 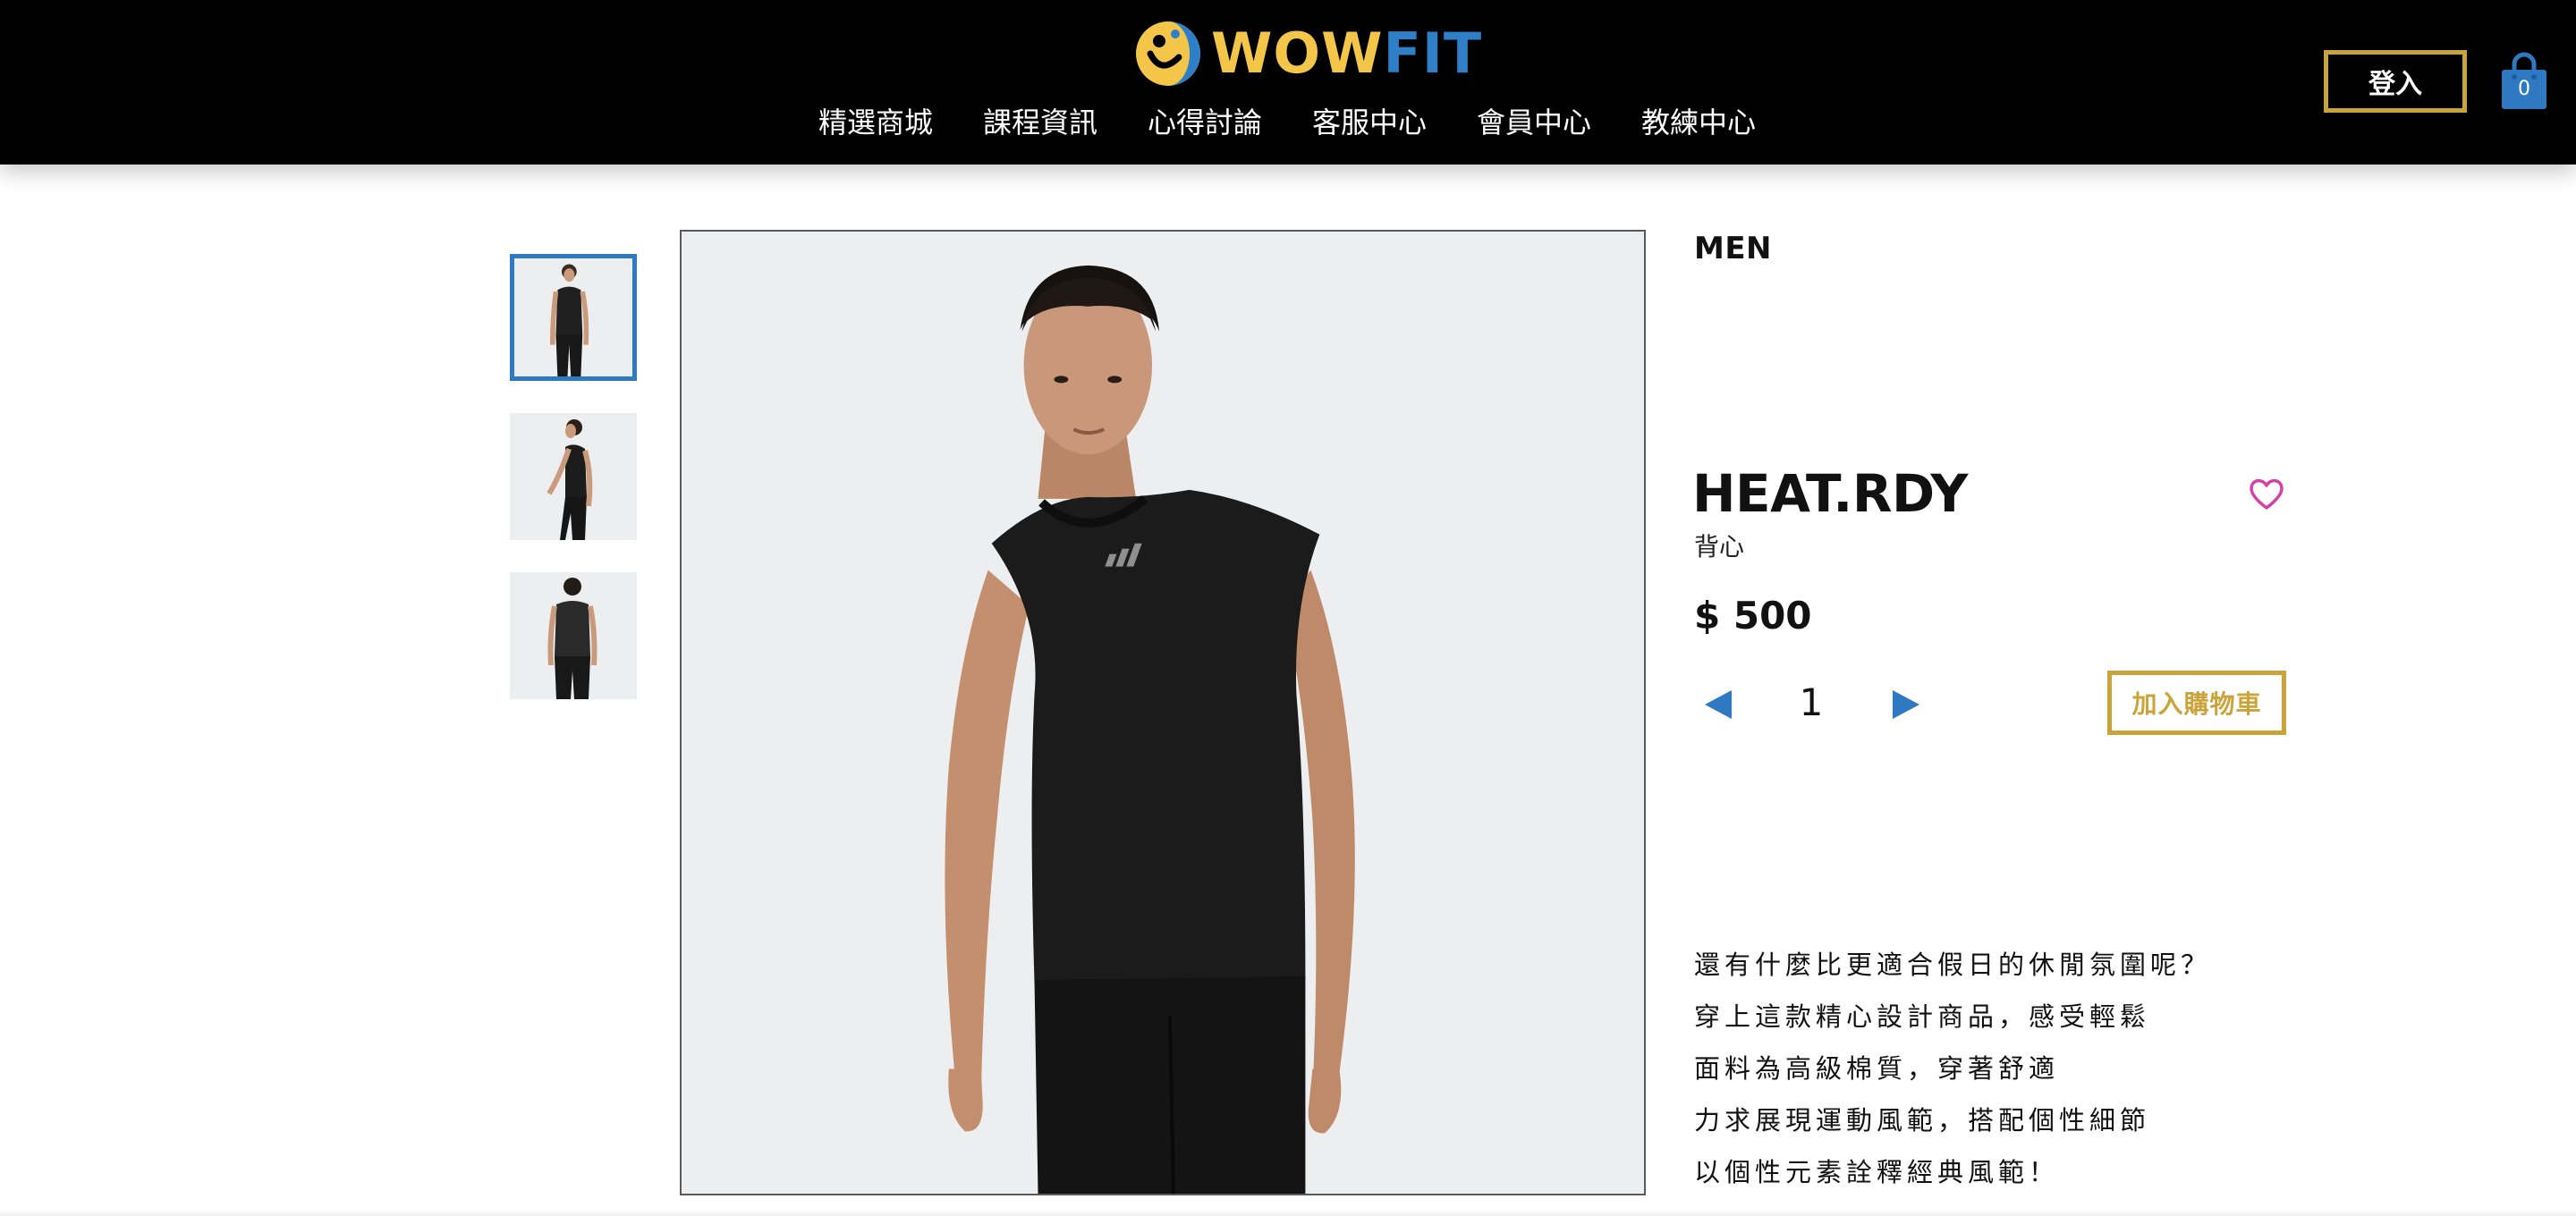 What do you see at coordinates (1907, 705) in the screenshot?
I see `quantity-increase-icon` at bounding box center [1907, 705].